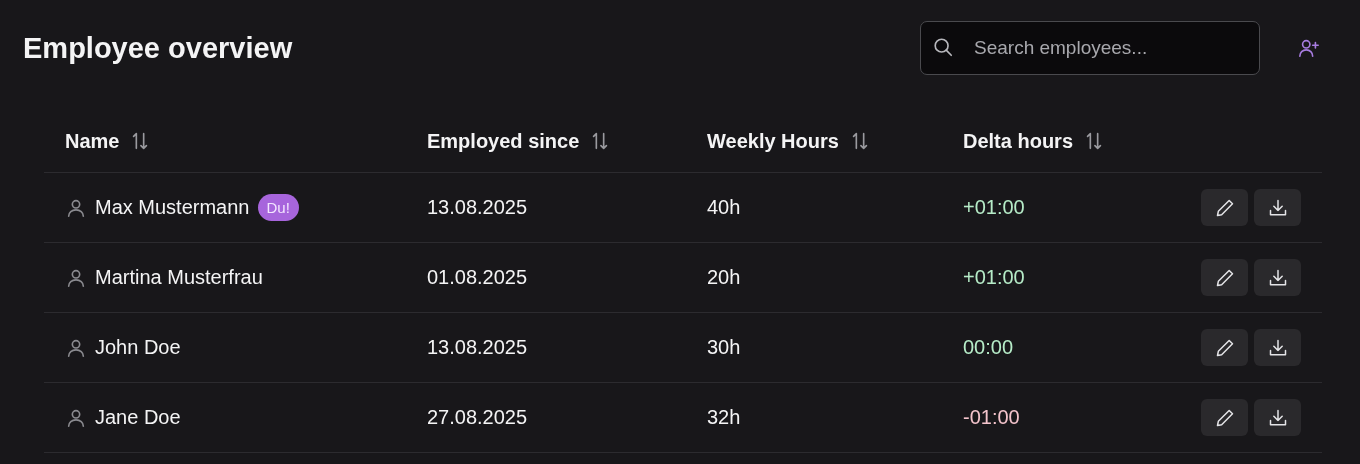 The height and width of the screenshot is (464, 1360). Describe the element at coordinates (92, 141) in the screenshot. I see `column-header: Name` at that location.